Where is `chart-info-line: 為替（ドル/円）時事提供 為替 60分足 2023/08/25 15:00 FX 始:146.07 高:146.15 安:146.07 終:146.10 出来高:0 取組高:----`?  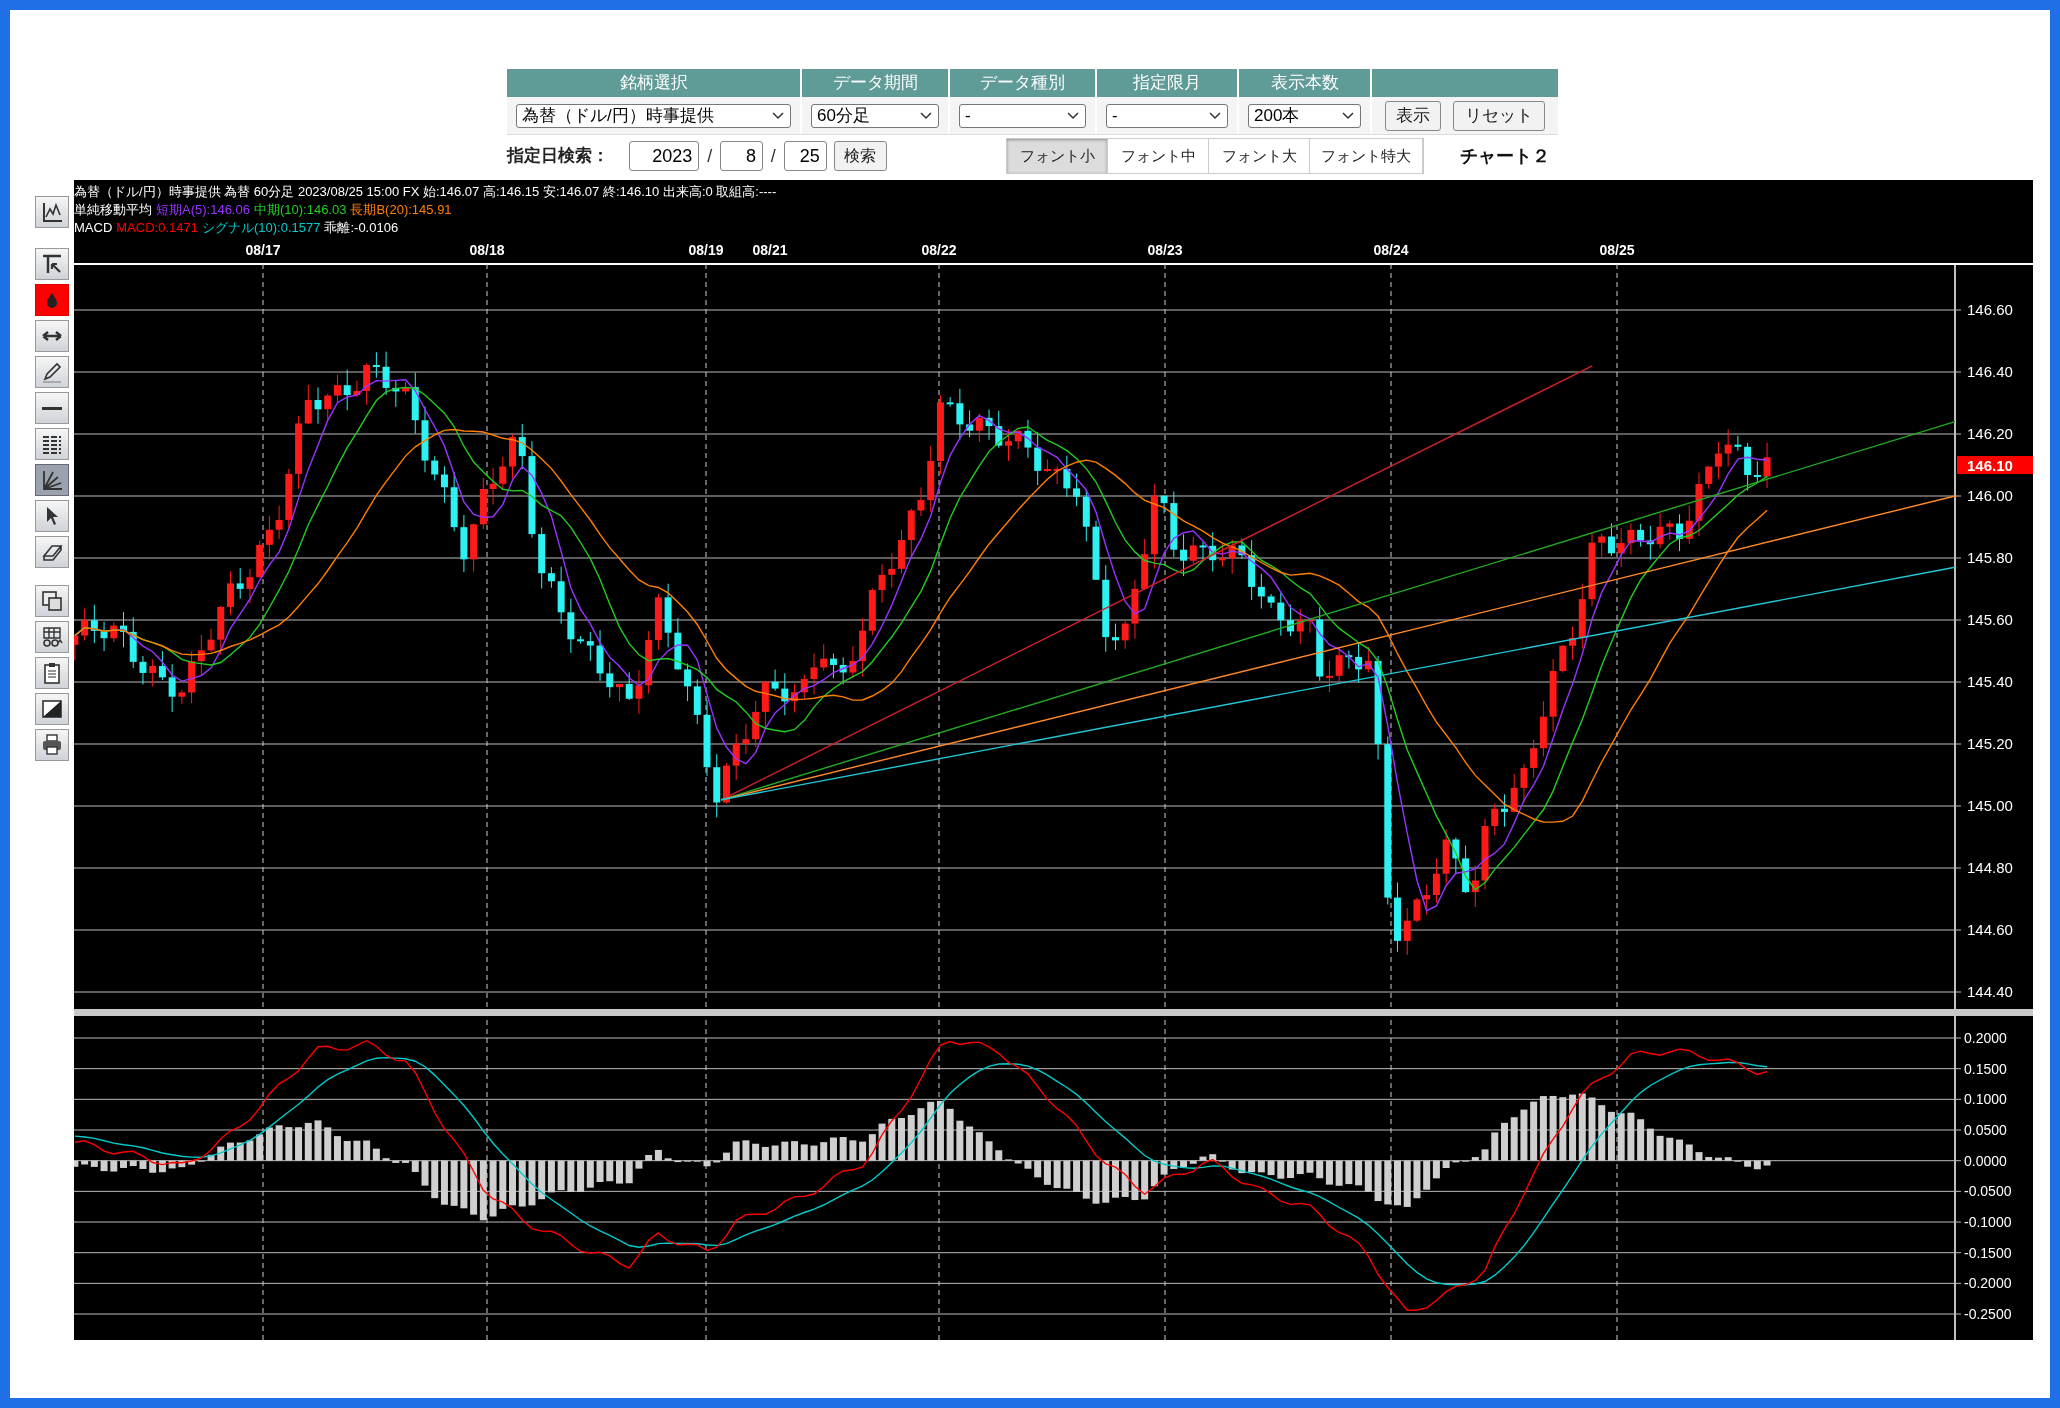 chart-info-line: 為替（ドル/円）時事提供 為替 60分足 2023/08/25 15:00 FX 始:146.07 高:146.15 安:146.07 終:146.10 出来高:0 取組高:---- is located at coordinates (425, 192).